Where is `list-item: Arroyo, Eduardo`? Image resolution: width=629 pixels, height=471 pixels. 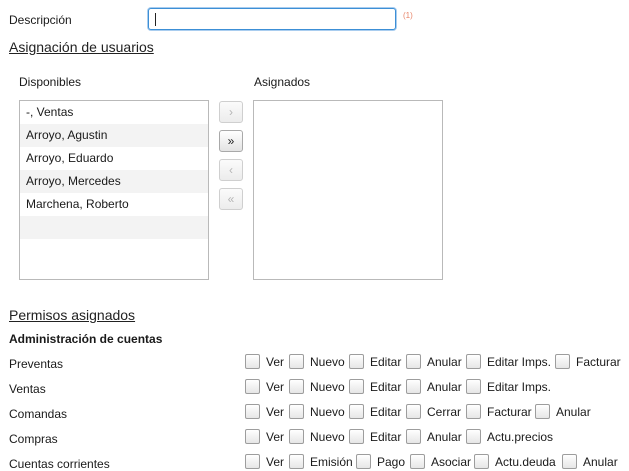
list-item: Arroyo, Eduardo is located at coordinates (114, 158).